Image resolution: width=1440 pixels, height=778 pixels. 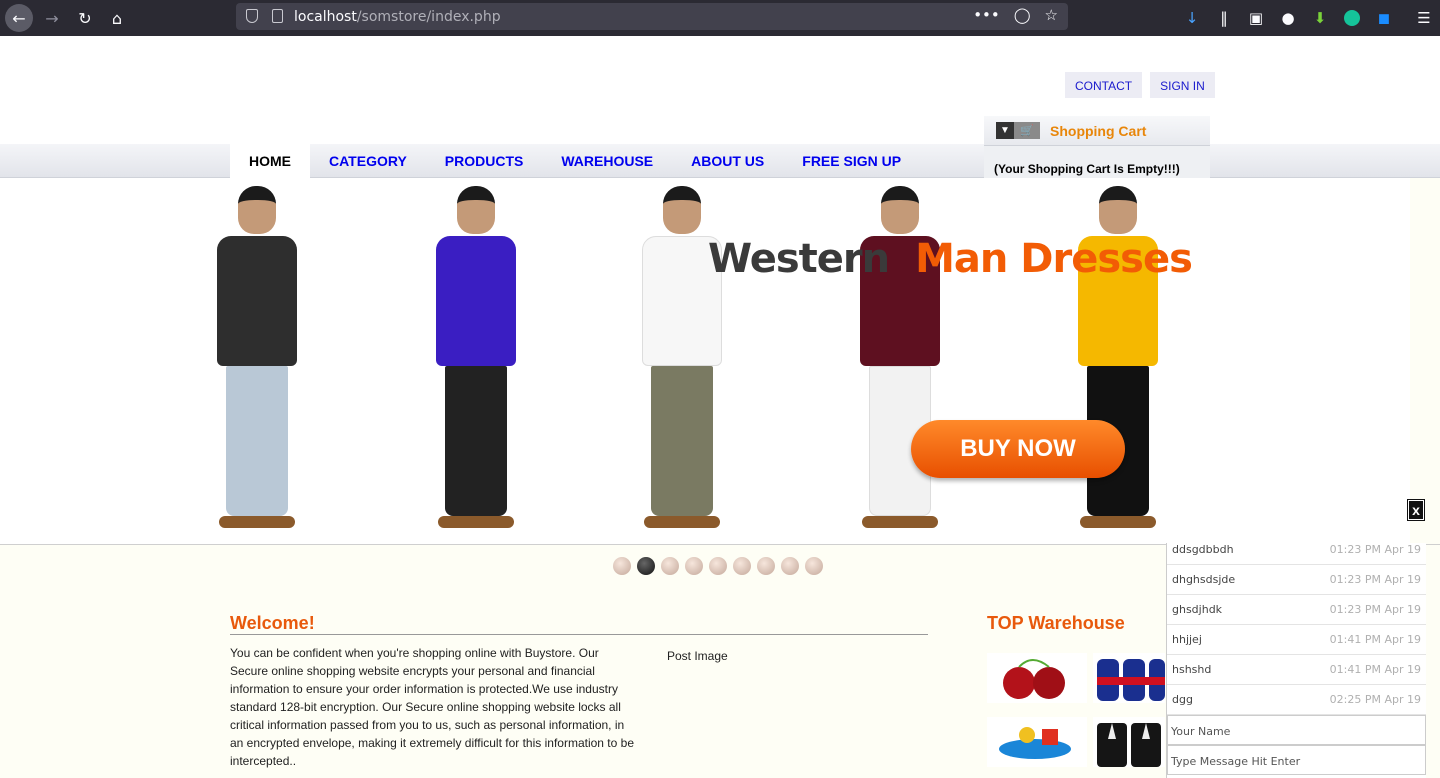 I want to click on library-icon: ‖, so click(x=1224, y=18).